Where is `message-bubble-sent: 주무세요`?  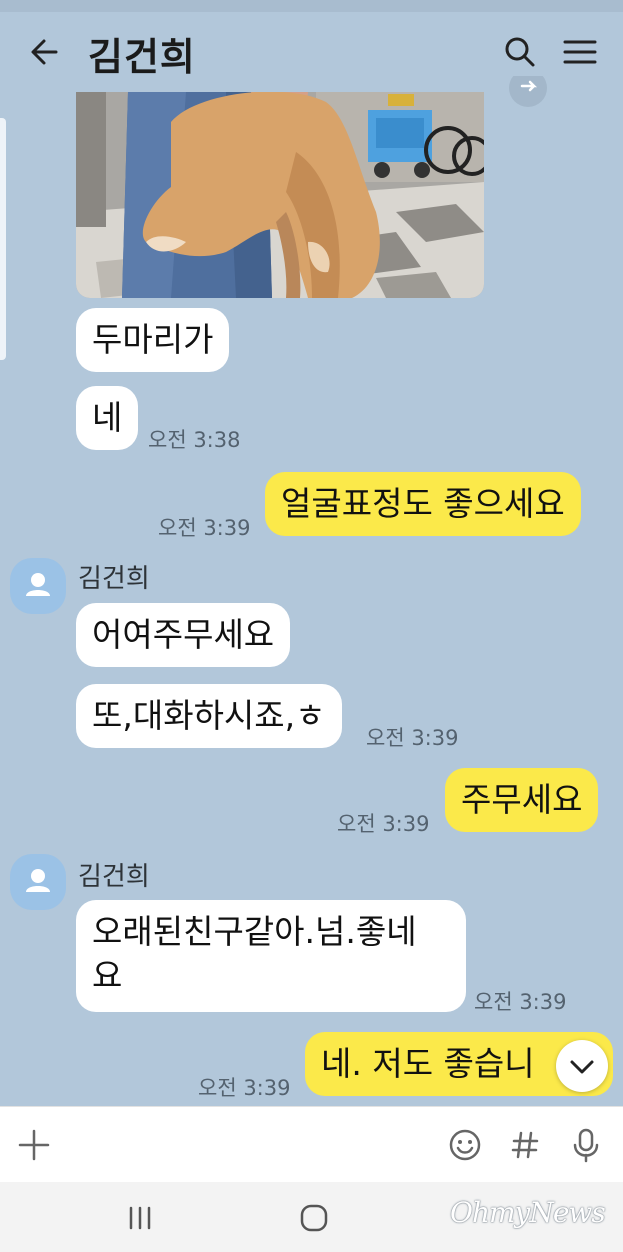 message-bubble-sent: 주무세요 is located at coordinates (522, 800).